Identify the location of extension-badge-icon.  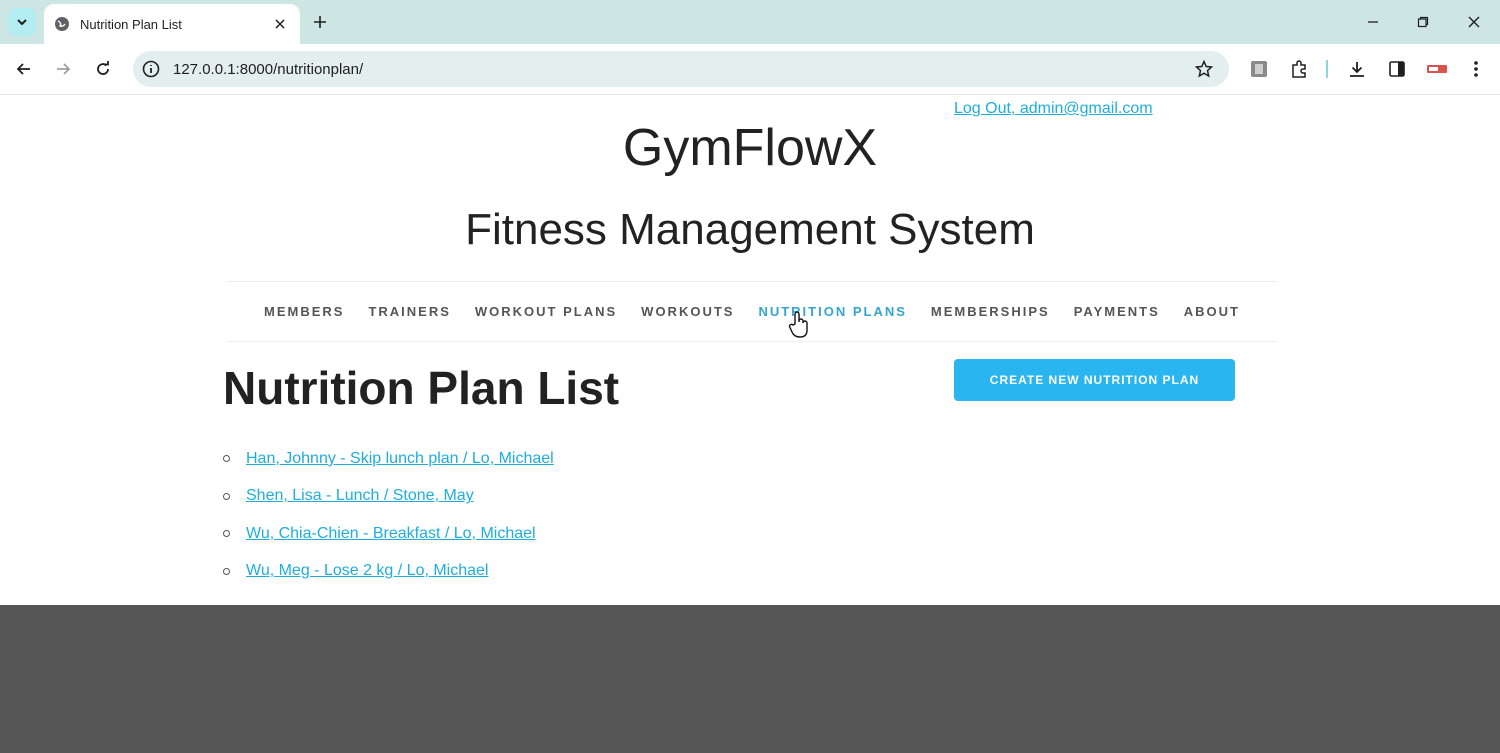
(1437, 69).